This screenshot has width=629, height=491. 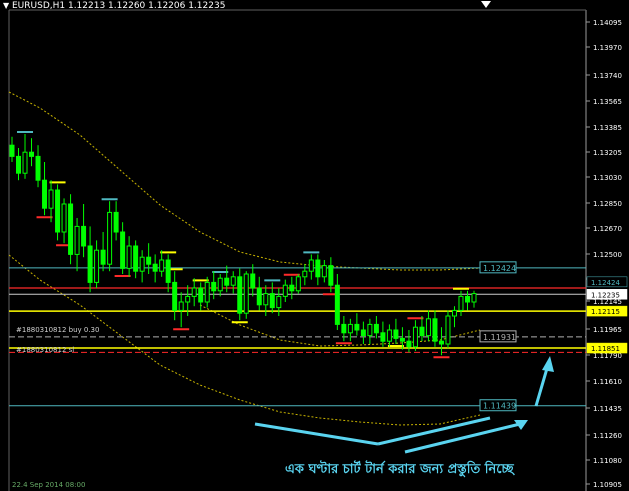 What do you see at coordinates (607, 102) in the screenshot?
I see `price-tick-label: 1.13565` at bounding box center [607, 102].